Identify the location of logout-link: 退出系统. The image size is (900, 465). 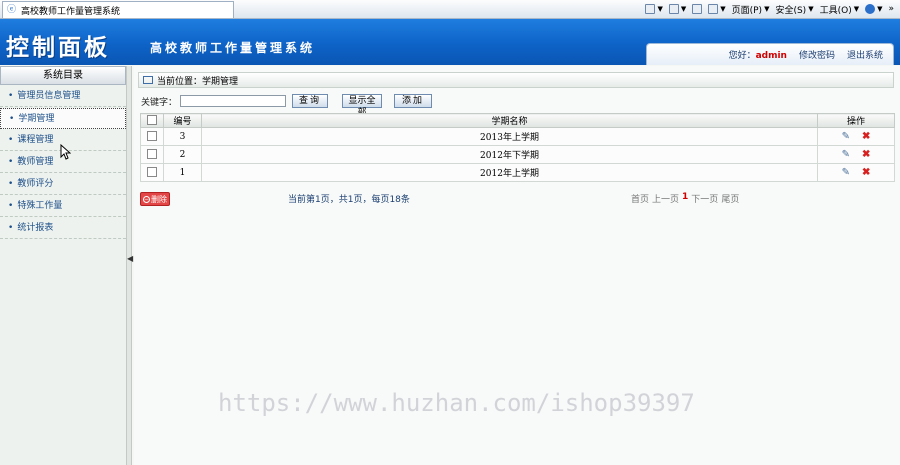
(865, 54).